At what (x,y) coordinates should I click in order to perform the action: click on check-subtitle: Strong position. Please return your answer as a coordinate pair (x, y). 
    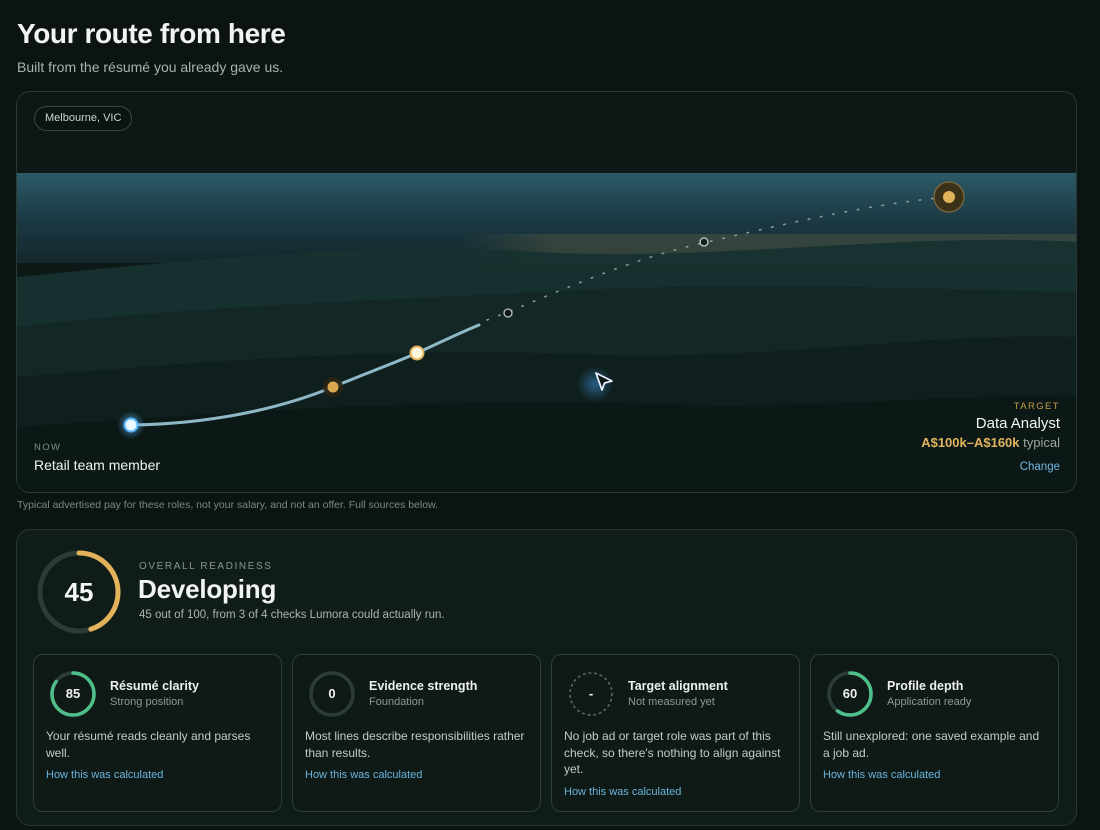
    Looking at the image, I should click on (147, 702).